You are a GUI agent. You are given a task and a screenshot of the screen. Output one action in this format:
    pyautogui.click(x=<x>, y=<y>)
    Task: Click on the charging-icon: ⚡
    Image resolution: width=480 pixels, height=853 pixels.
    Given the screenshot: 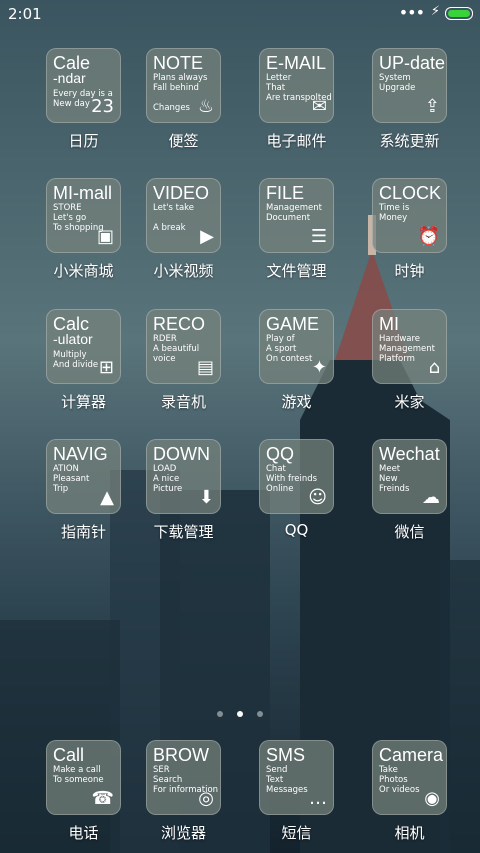 What is the action you would take?
    pyautogui.click(x=435, y=11)
    